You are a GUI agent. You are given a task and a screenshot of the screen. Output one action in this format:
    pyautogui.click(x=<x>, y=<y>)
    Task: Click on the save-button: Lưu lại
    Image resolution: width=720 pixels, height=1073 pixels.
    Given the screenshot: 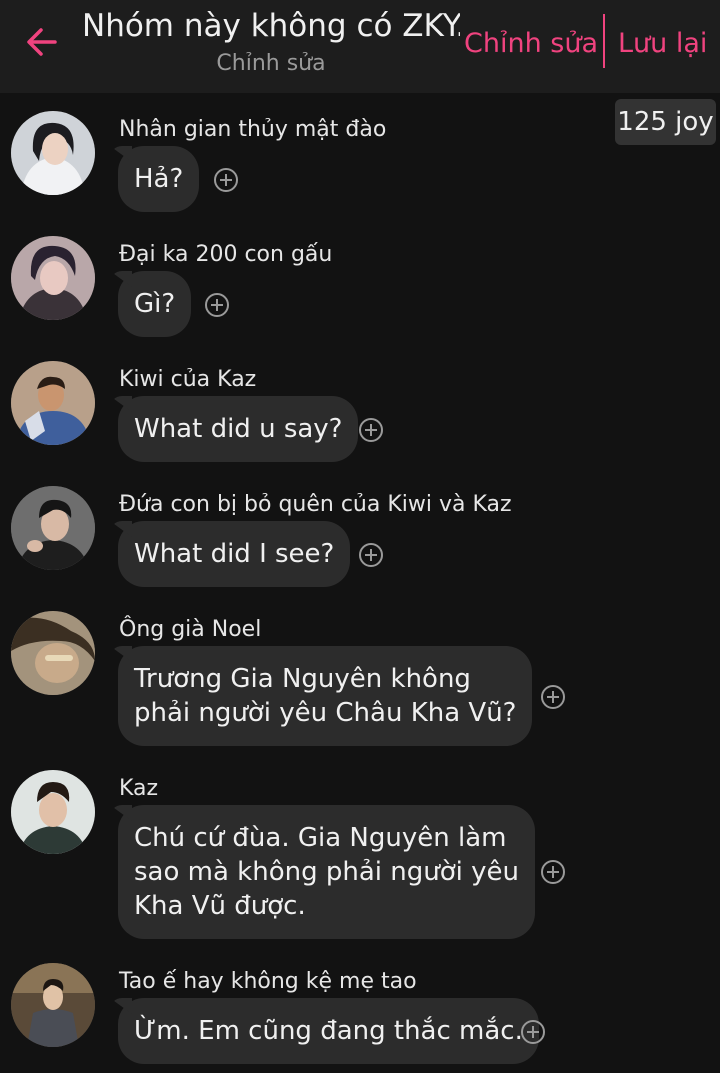 What is the action you would take?
    pyautogui.click(x=662, y=44)
    